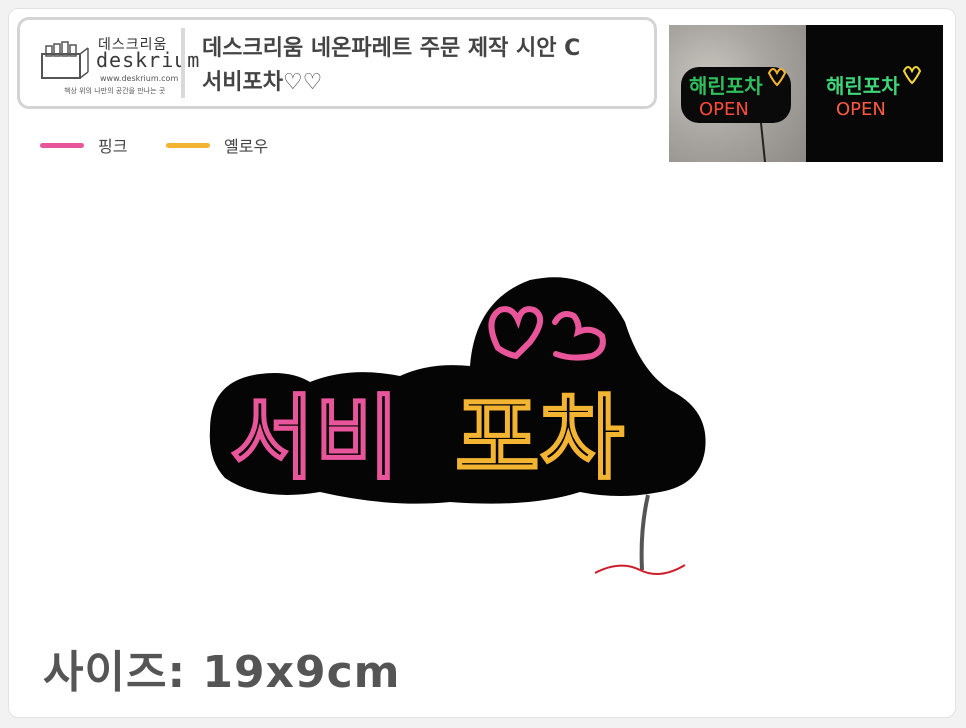 The image size is (966, 728). I want to click on preview-photos: 해린포차 OPEN 해린포차 OPEN, so click(806, 93).